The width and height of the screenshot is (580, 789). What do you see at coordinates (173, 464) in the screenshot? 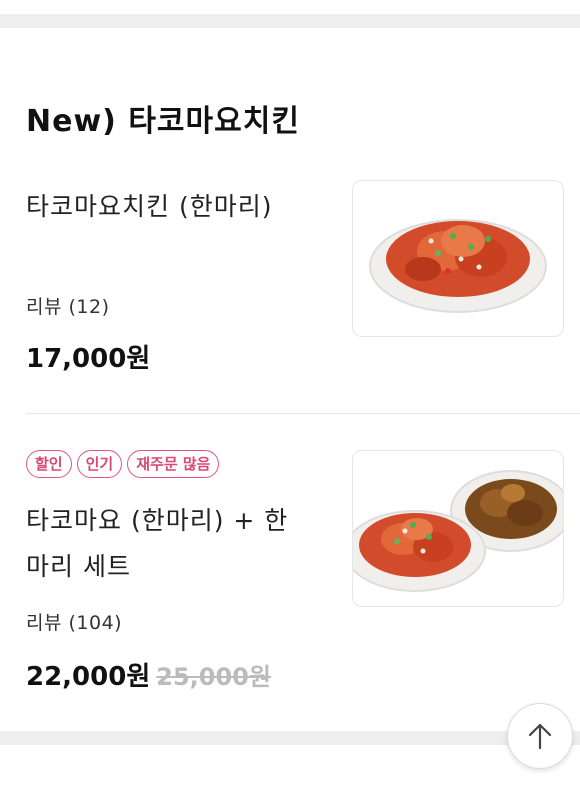
I see `badge-reorder: 재주문 많음` at bounding box center [173, 464].